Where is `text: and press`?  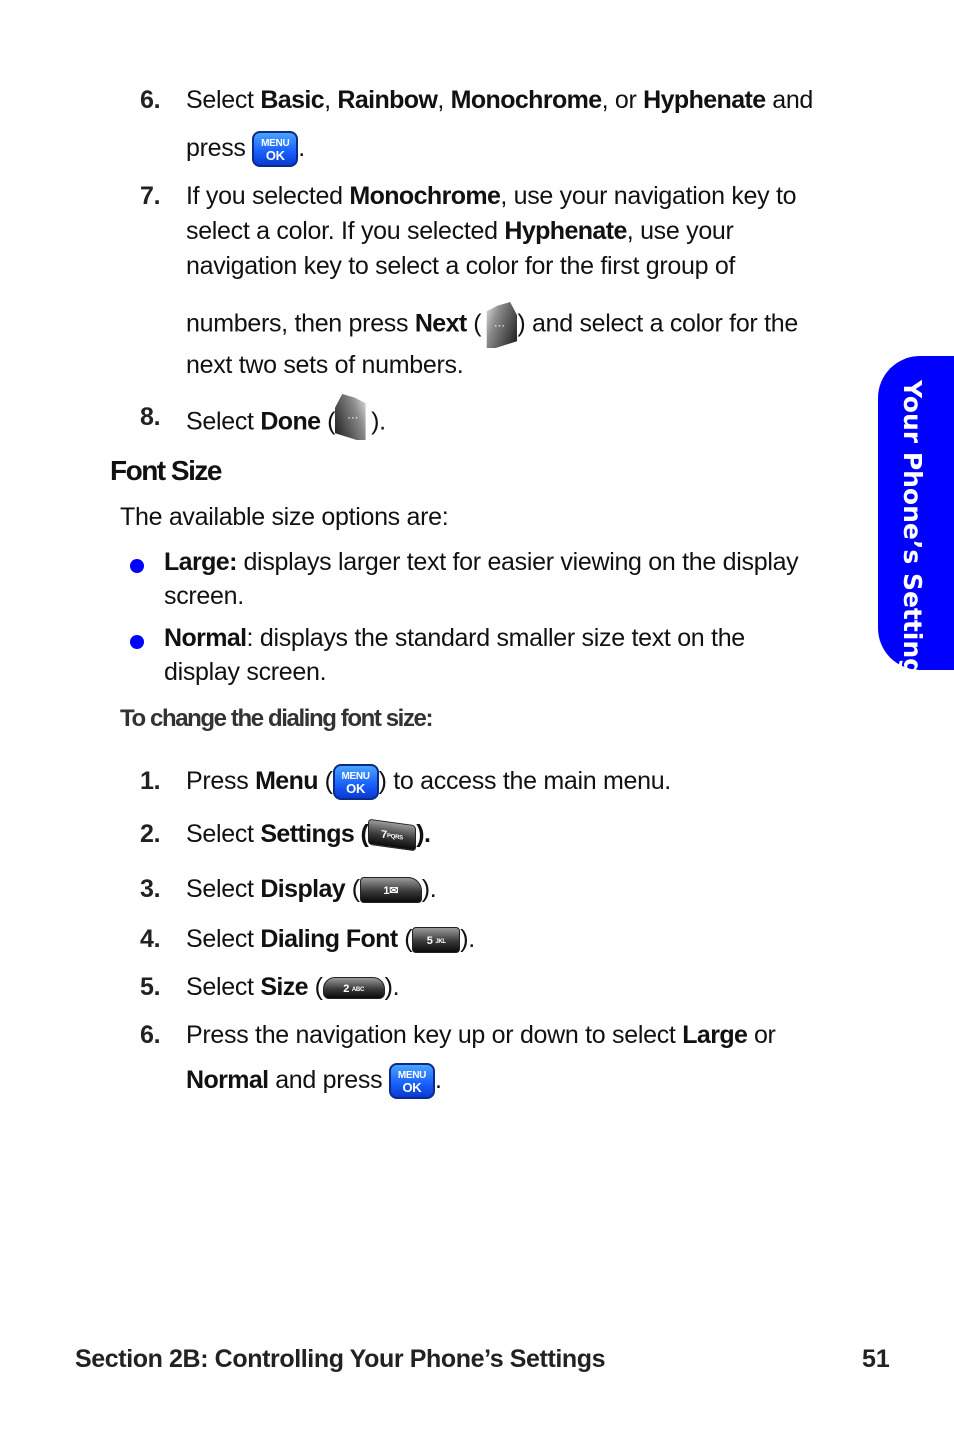
text: and press is located at coordinates (328, 1080).